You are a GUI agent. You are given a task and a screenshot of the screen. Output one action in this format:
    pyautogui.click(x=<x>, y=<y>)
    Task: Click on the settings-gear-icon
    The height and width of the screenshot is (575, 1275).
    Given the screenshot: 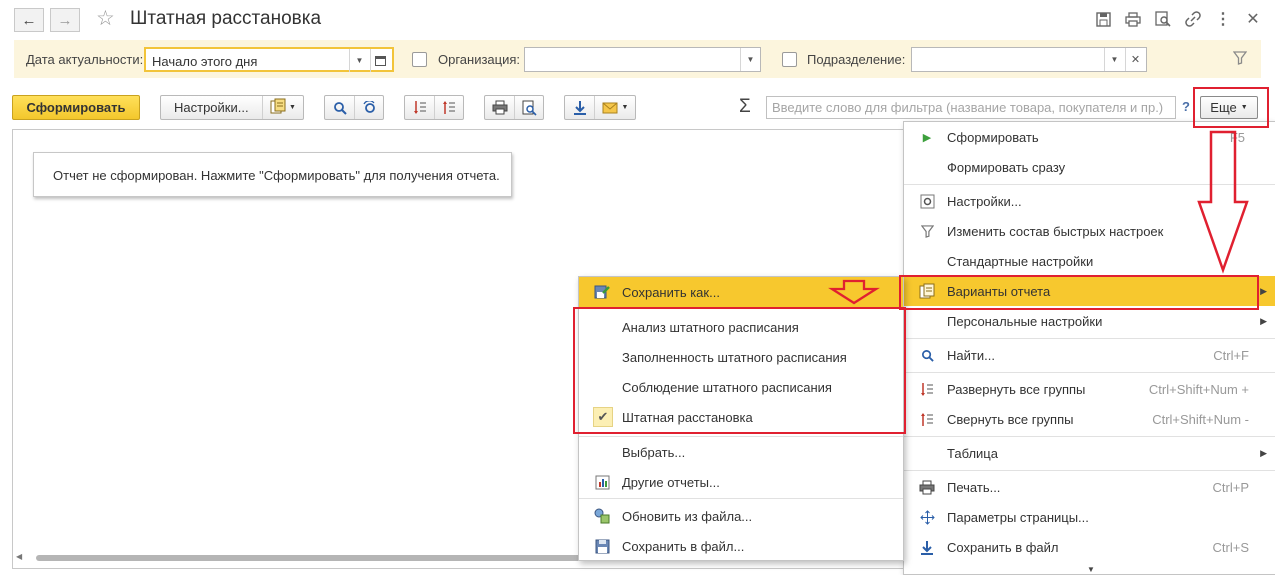 What is the action you would take?
    pyautogui.click(x=927, y=201)
    